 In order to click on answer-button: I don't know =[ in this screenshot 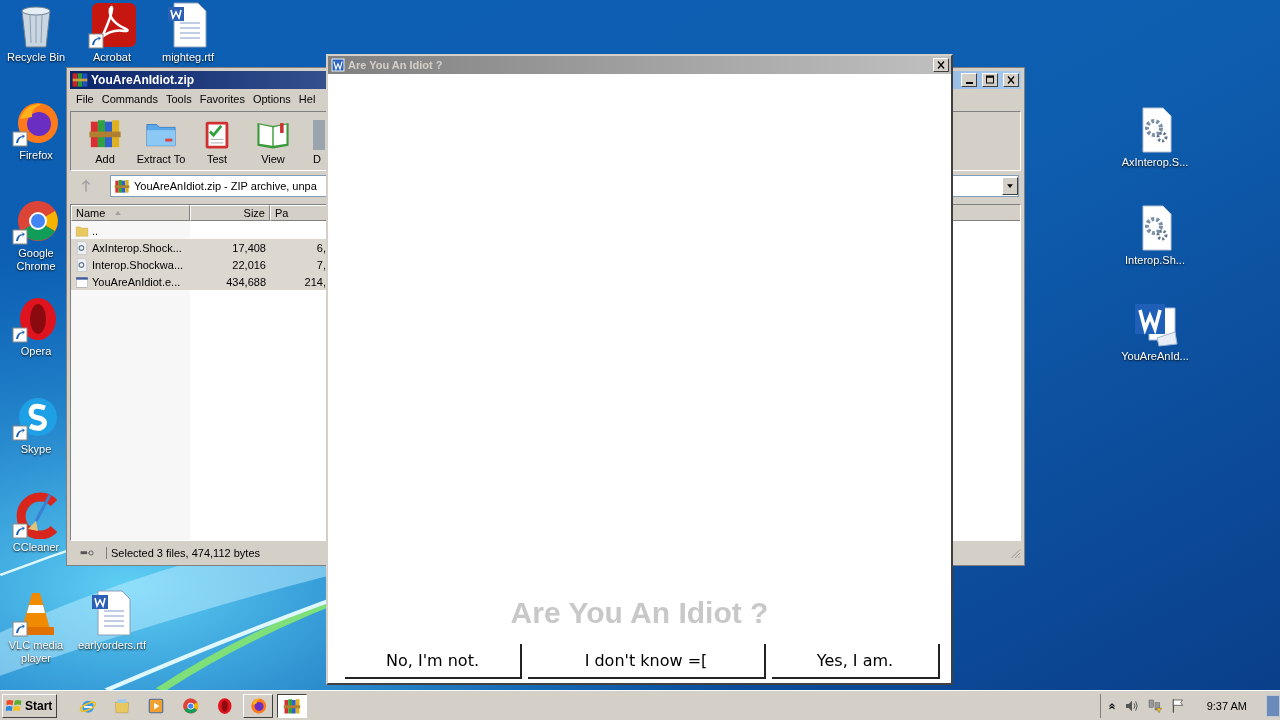, I will do `click(647, 661)`.